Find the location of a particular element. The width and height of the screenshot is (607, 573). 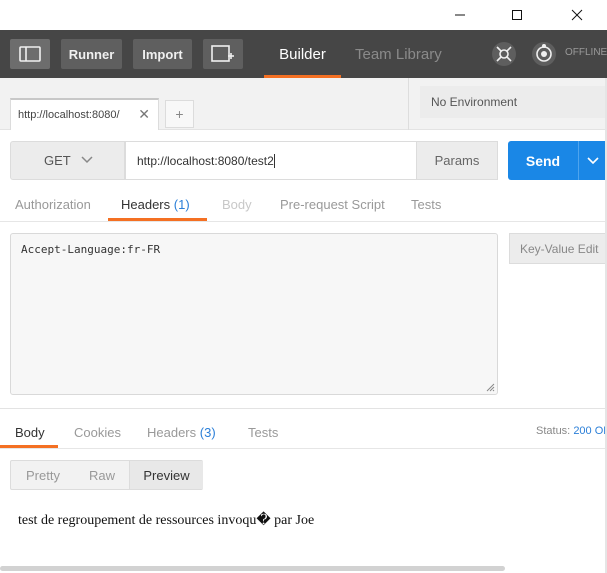

tab-headers: Headers (1) is located at coordinates (155, 204).